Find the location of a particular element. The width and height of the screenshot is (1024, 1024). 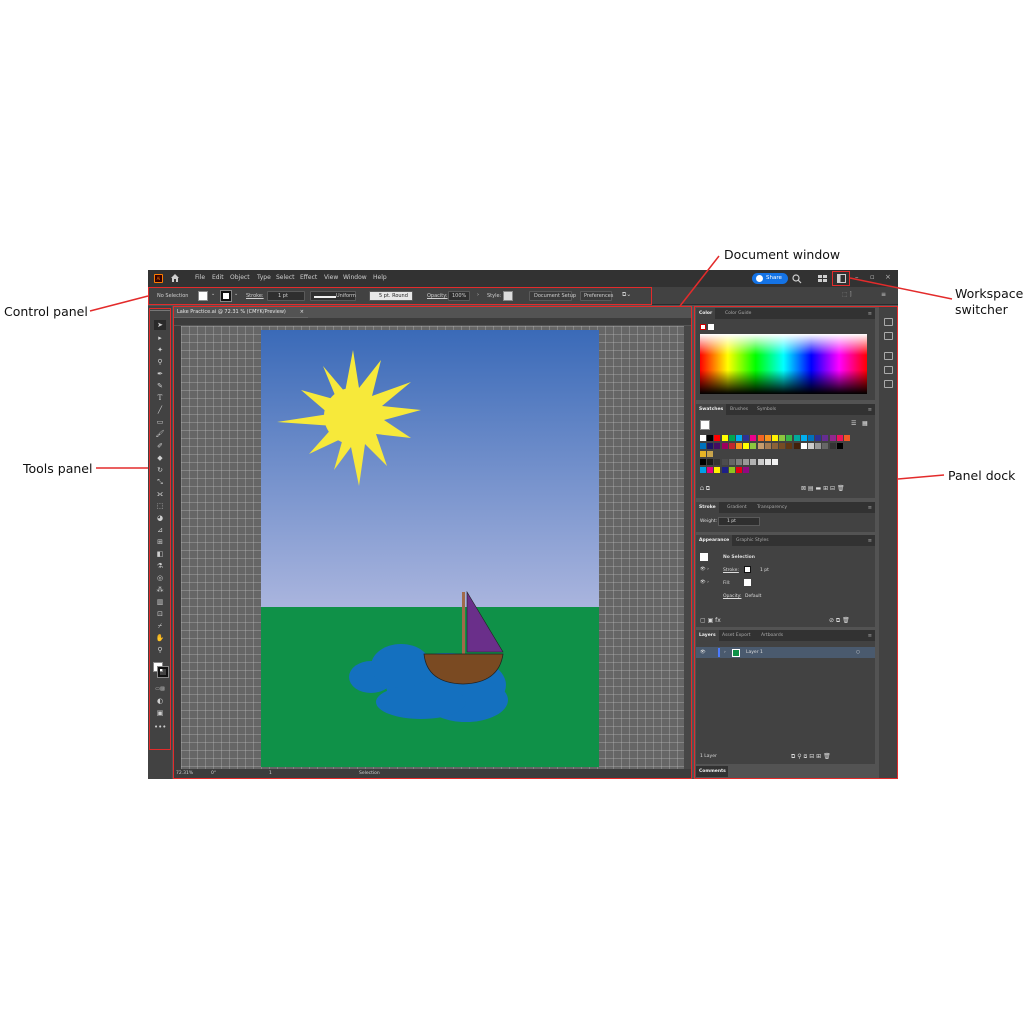

close-icon: × is located at coordinates (888, 277).